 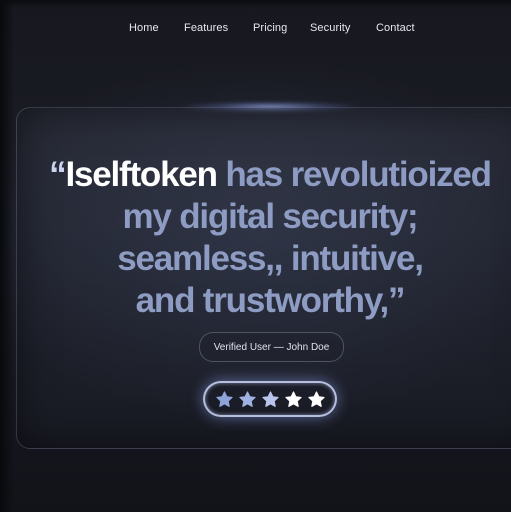 What do you see at coordinates (270, 28) in the screenshot?
I see `nav-pricing-link: Pricing` at bounding box center [270, 28].